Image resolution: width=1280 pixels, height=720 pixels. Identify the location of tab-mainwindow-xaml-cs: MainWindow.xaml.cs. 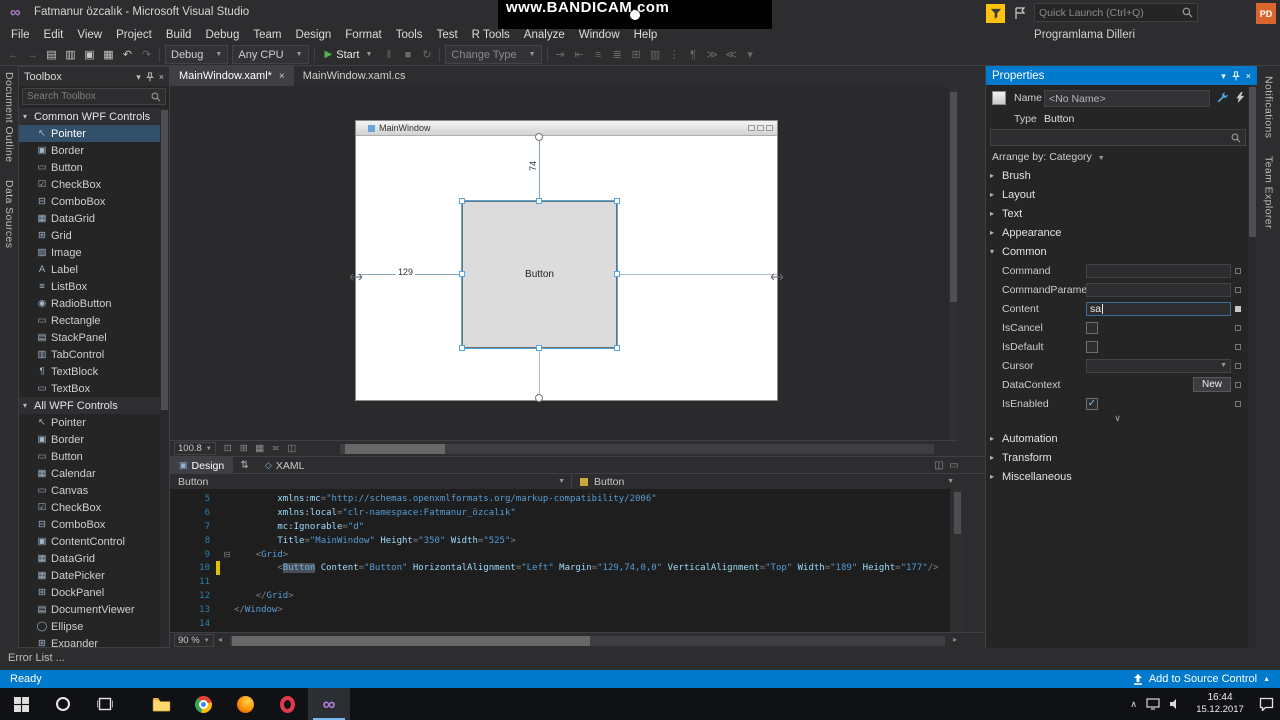
(354, 76).